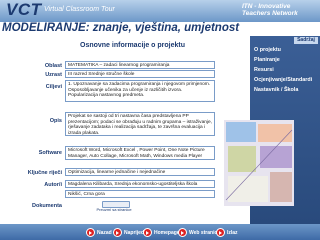 The image size is (320, 240). What do you see at coordinates (199, 232) in the screenshot?
I see `website-button: Web stranica` at bounding box center [199, 232].